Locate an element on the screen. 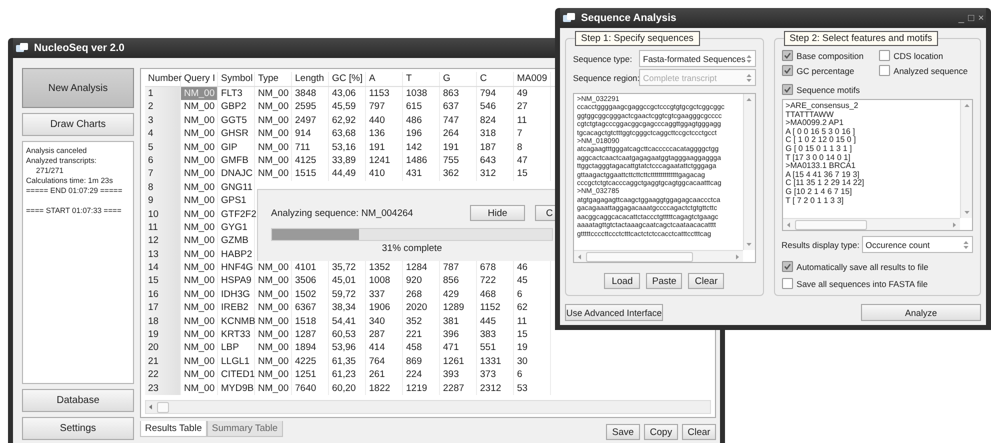 The width and height of the screenshot is (991, 443). table-button: Copy is located at coordinates (661, 432).